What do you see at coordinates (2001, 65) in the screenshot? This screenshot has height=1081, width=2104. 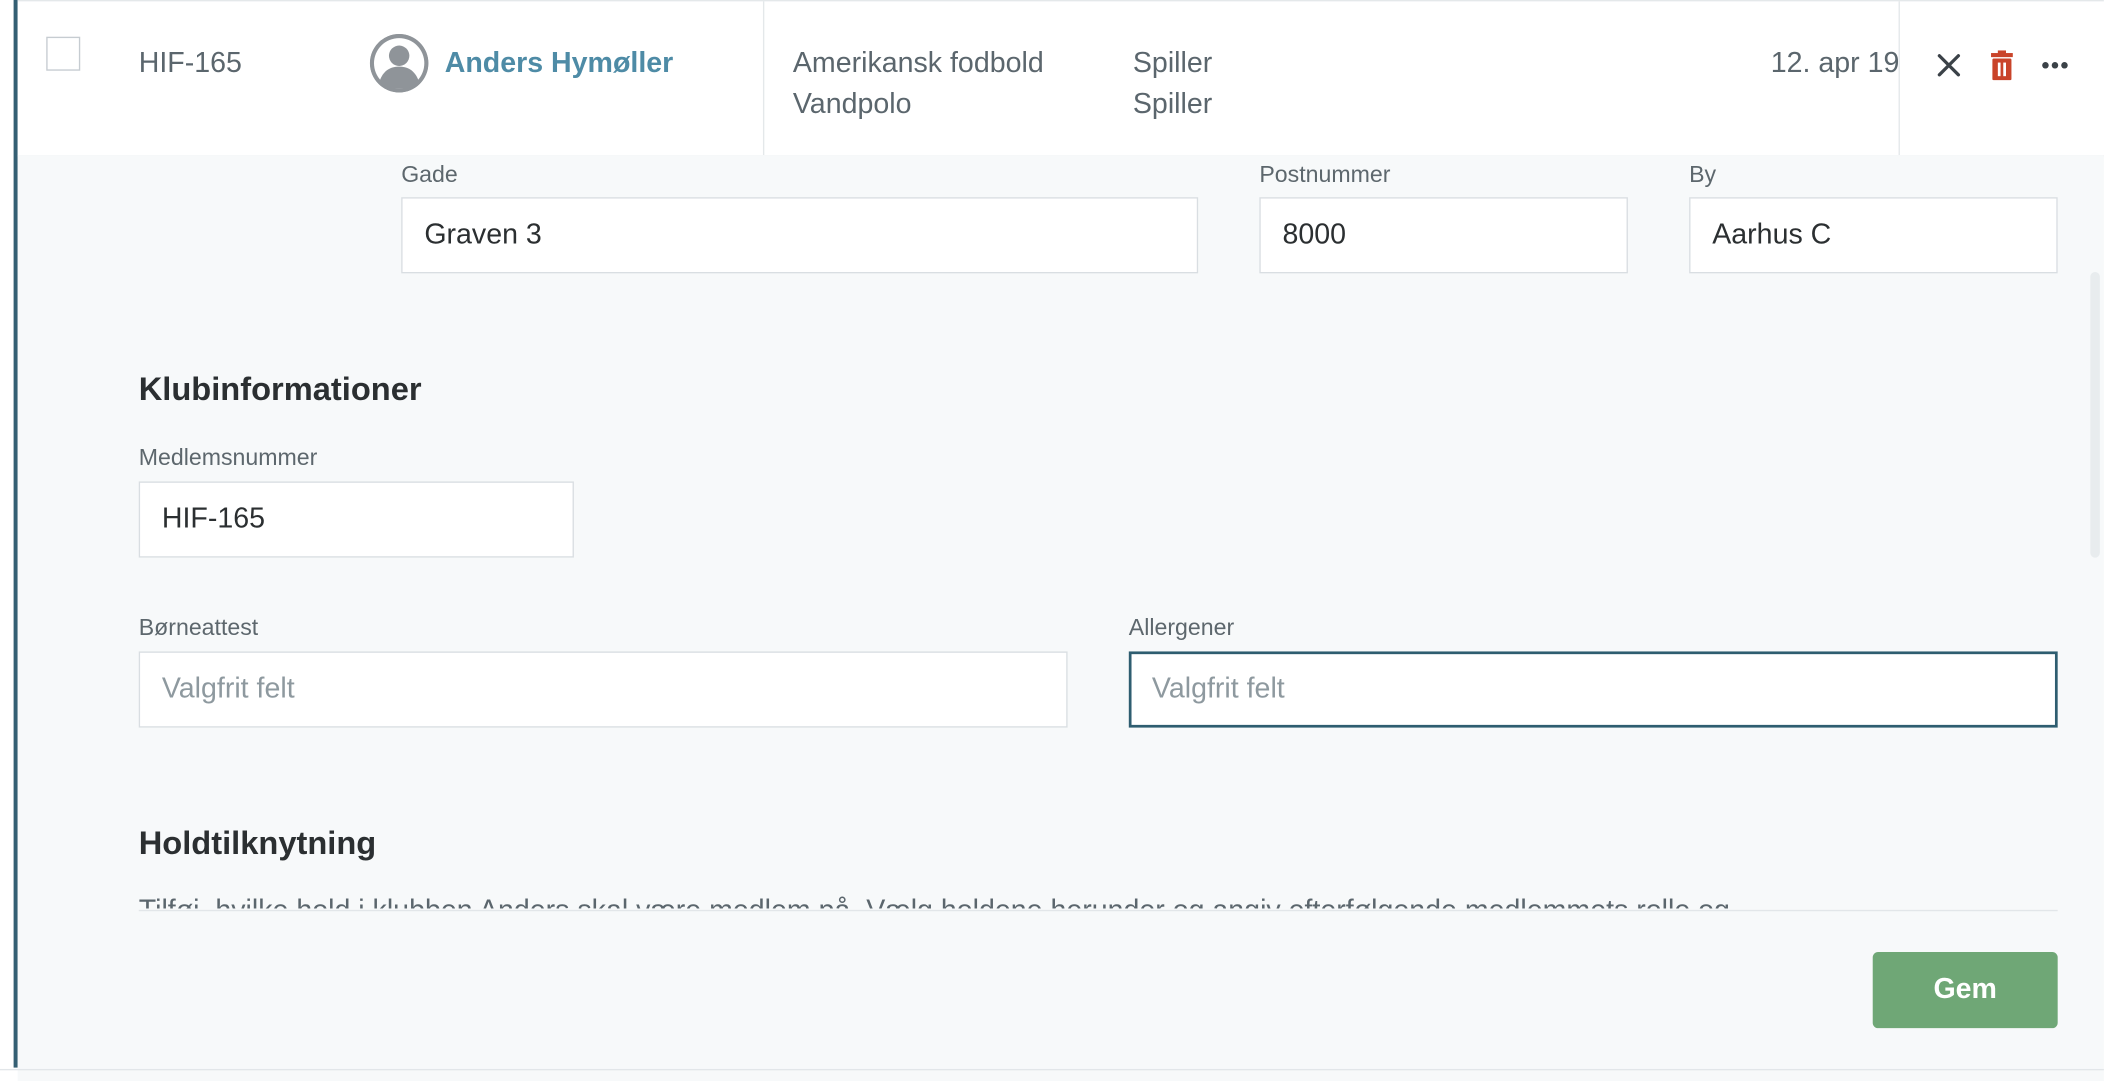 I see `trash-icon` at bounding box center [2001, 65].